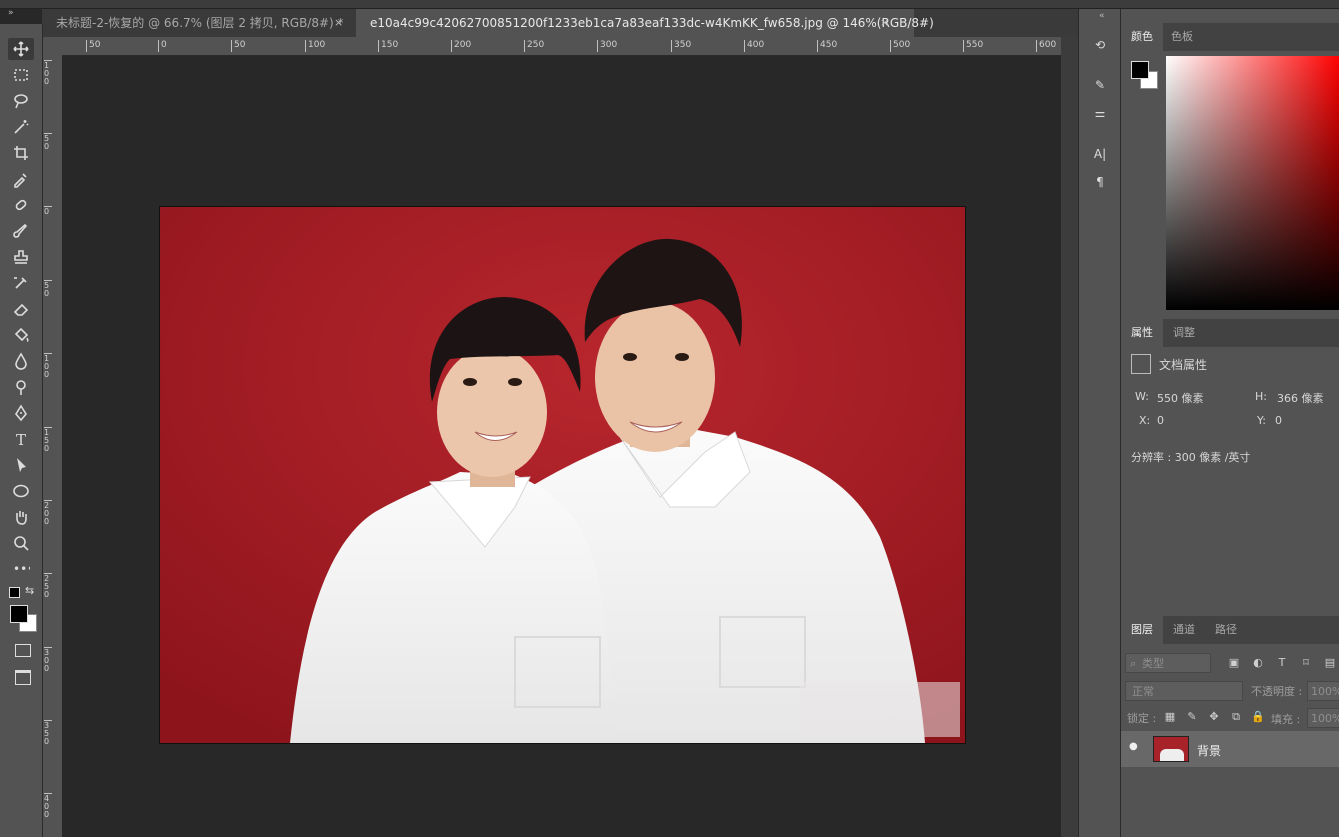 This screenshot has height=837, width=1339. What do you see at coordinates (29, 590) in the screenshot?
I see `swap-colors-icon: ⇆` at bounding box center [29, 590].